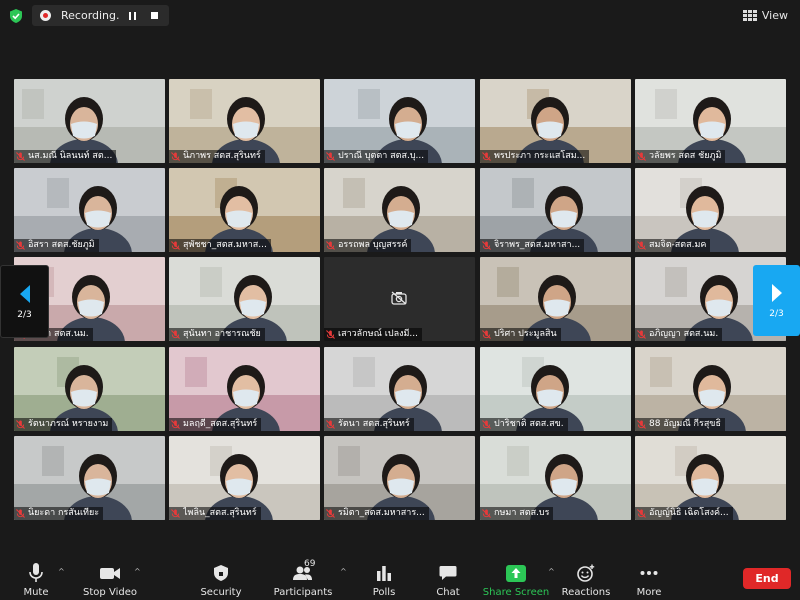 The height and width of the screenshot is (600, 800). What do you see at coordinates (244, 299) in the screenshot?
I see `participant-tile: สุนันทา อาชารณชัย` at bounding box center [244, 299].